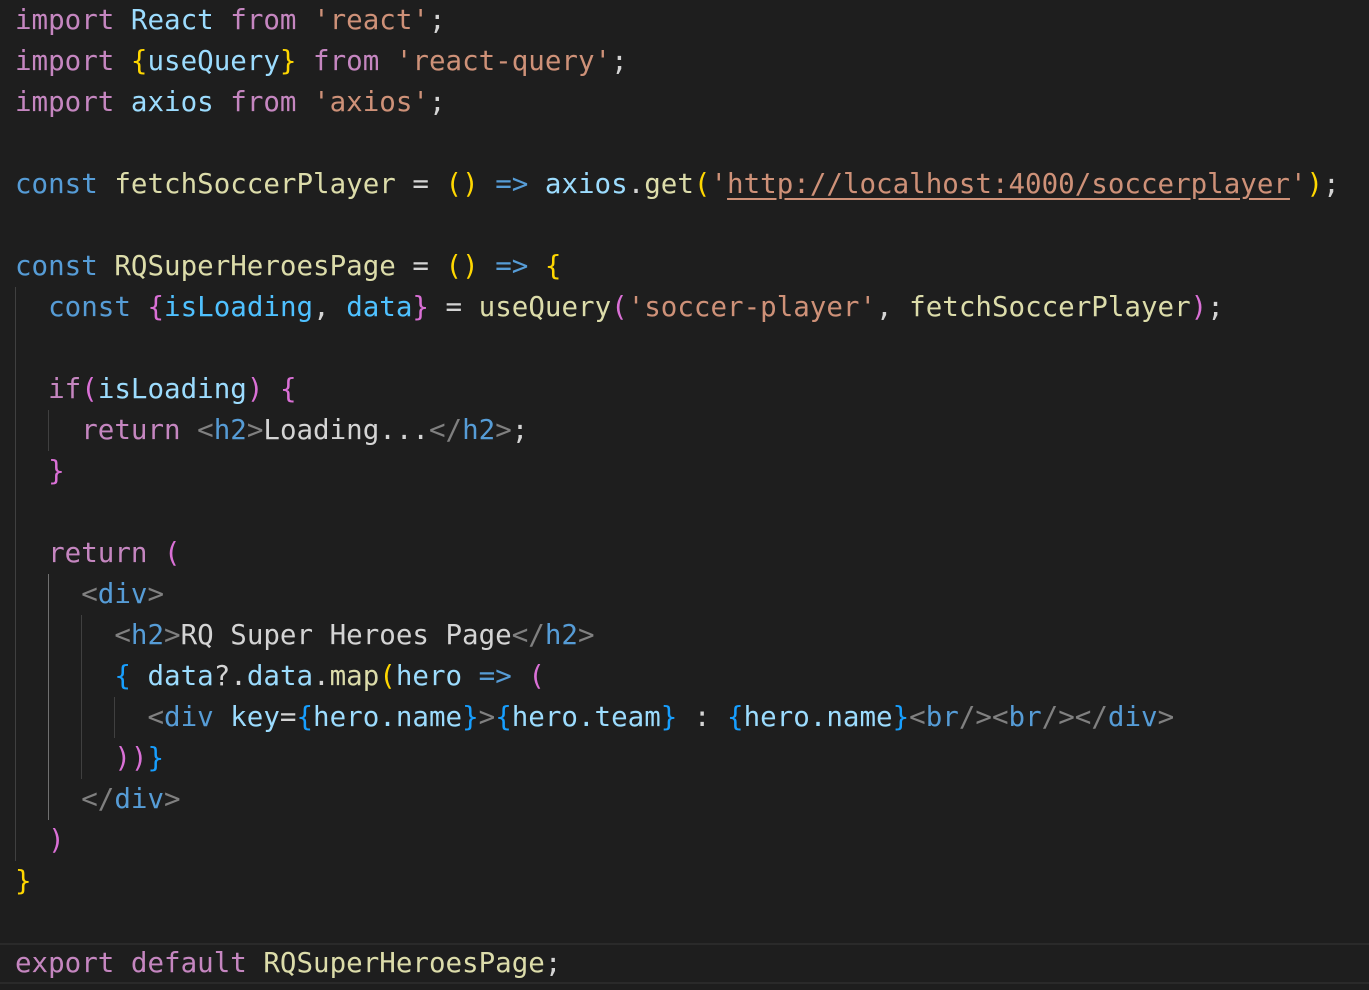  Describe the element at coordinates (40, 471) in the screenshot. I see `code-line-12: }` at that location.